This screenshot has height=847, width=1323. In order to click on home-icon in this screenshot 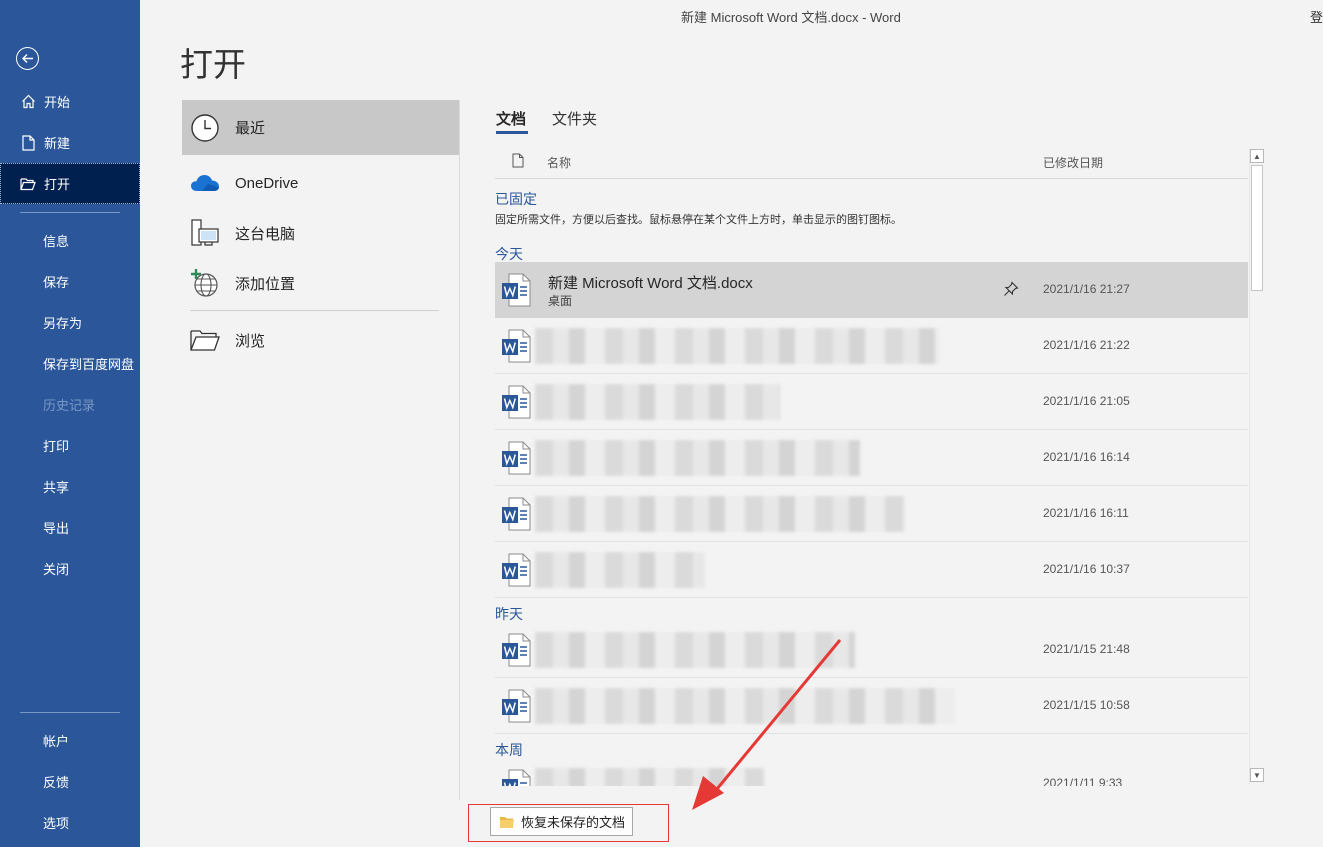, I will do `click(28, 102)`.